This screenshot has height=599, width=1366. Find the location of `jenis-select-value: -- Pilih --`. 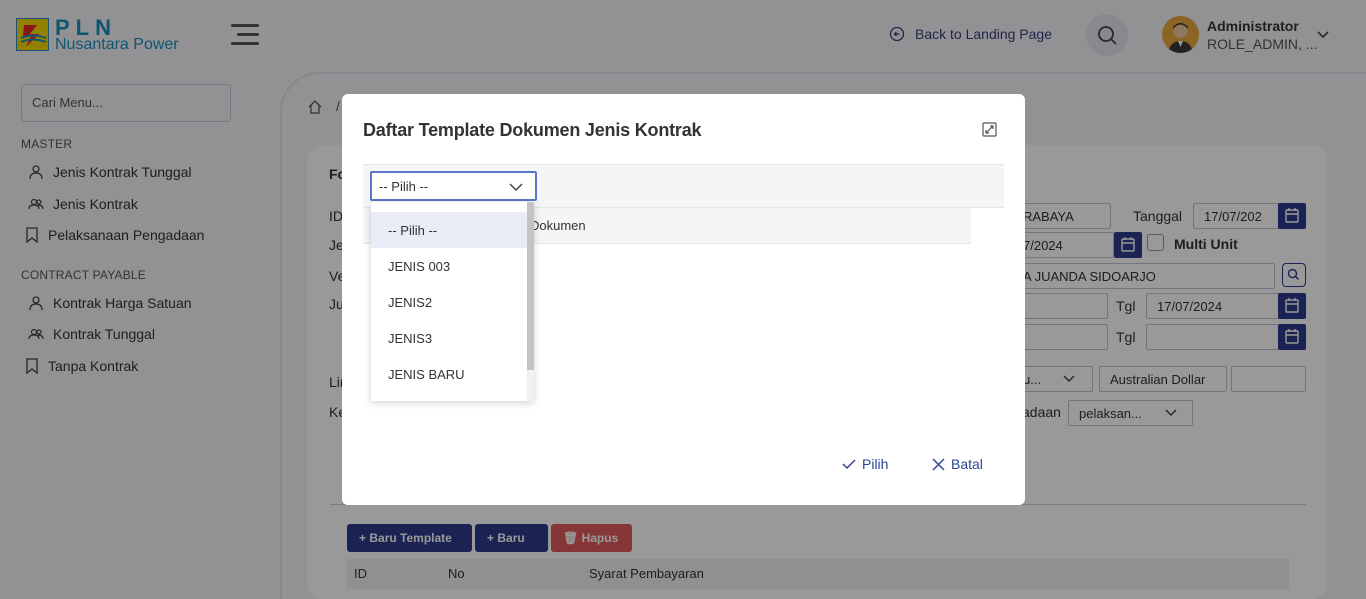

jenis-select-value: -- Pilih -- is located at coordinates (404, 186).